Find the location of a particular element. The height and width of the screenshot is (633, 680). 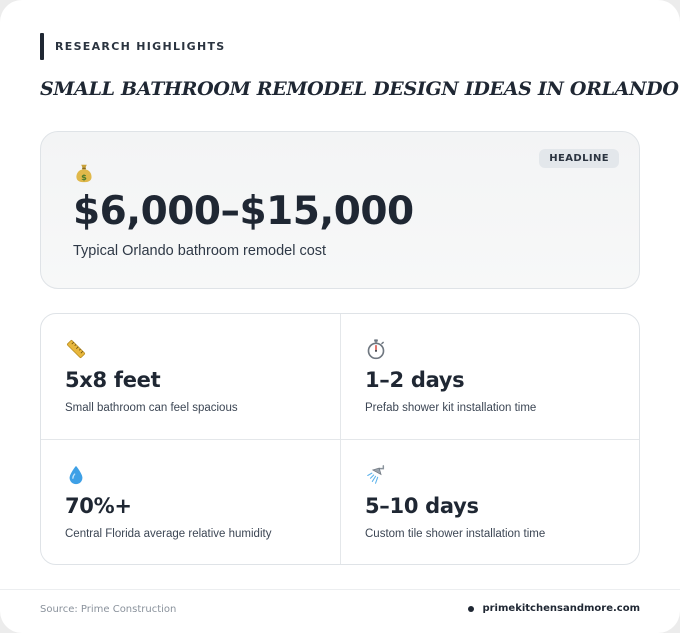

bullet-dot-icon is located at coordinates (471, 608).